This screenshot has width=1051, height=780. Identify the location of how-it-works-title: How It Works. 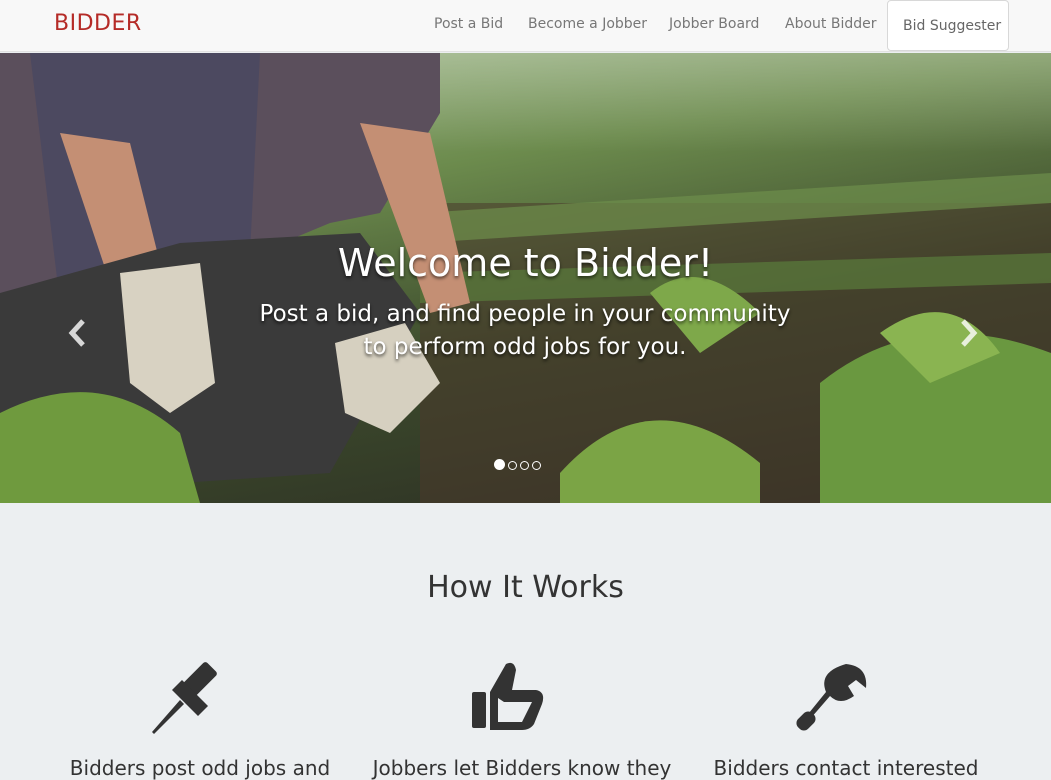
(525, 587).